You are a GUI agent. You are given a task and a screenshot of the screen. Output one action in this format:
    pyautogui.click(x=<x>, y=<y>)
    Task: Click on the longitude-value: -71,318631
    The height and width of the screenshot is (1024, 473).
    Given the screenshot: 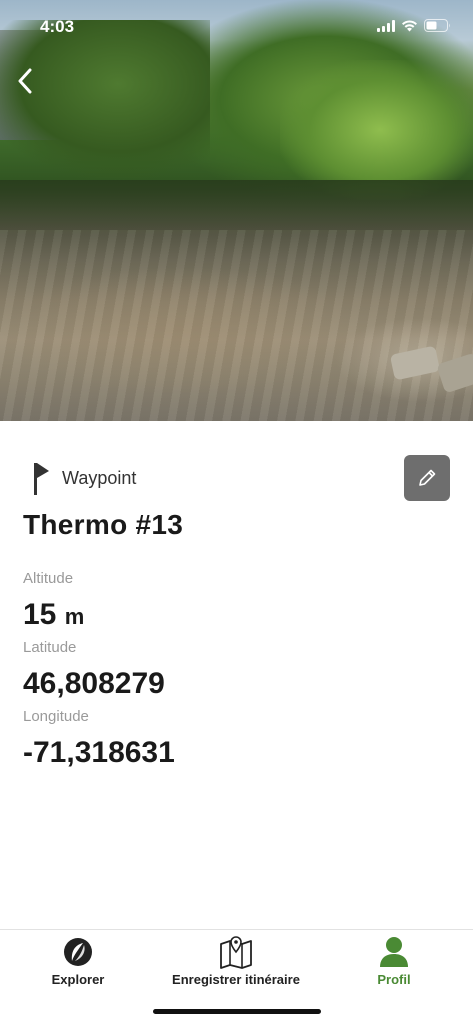 What is the action you would take?
    pyautogui.click(x=99, y=752)
    